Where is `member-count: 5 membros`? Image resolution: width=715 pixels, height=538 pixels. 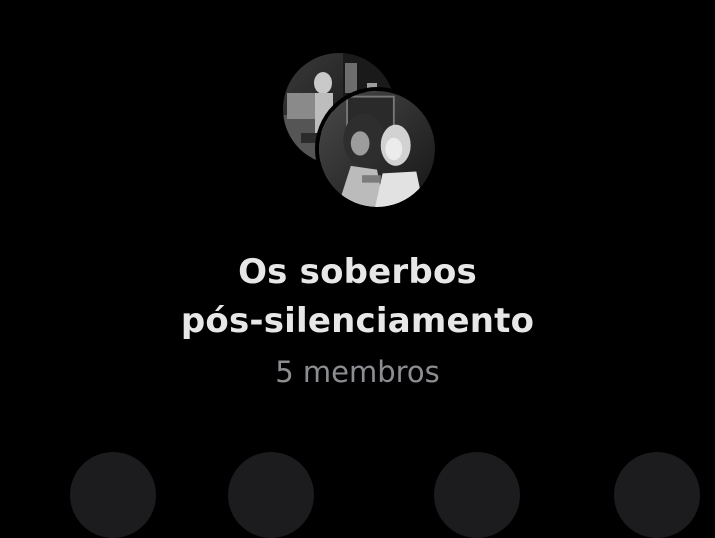 member-count: 5 membros is located at coordinates (357, 372).